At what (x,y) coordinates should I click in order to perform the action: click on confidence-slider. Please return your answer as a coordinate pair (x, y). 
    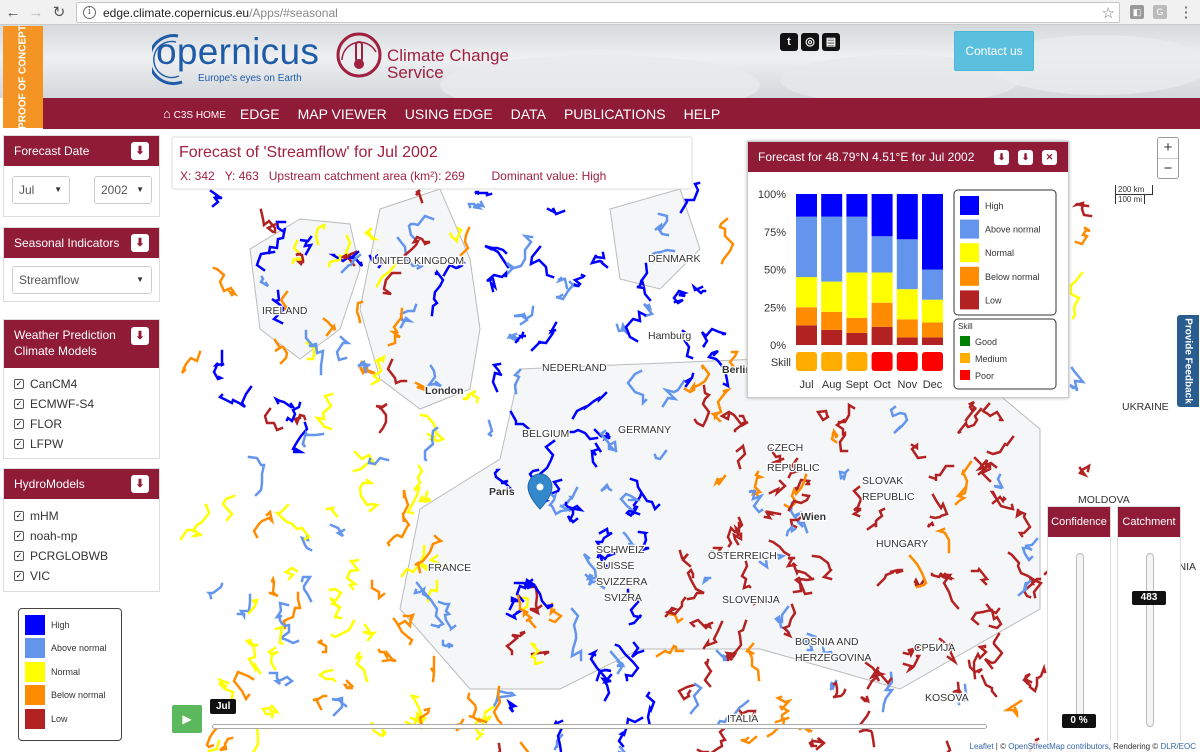
    Looking at the image, I should click on (1080, 640).